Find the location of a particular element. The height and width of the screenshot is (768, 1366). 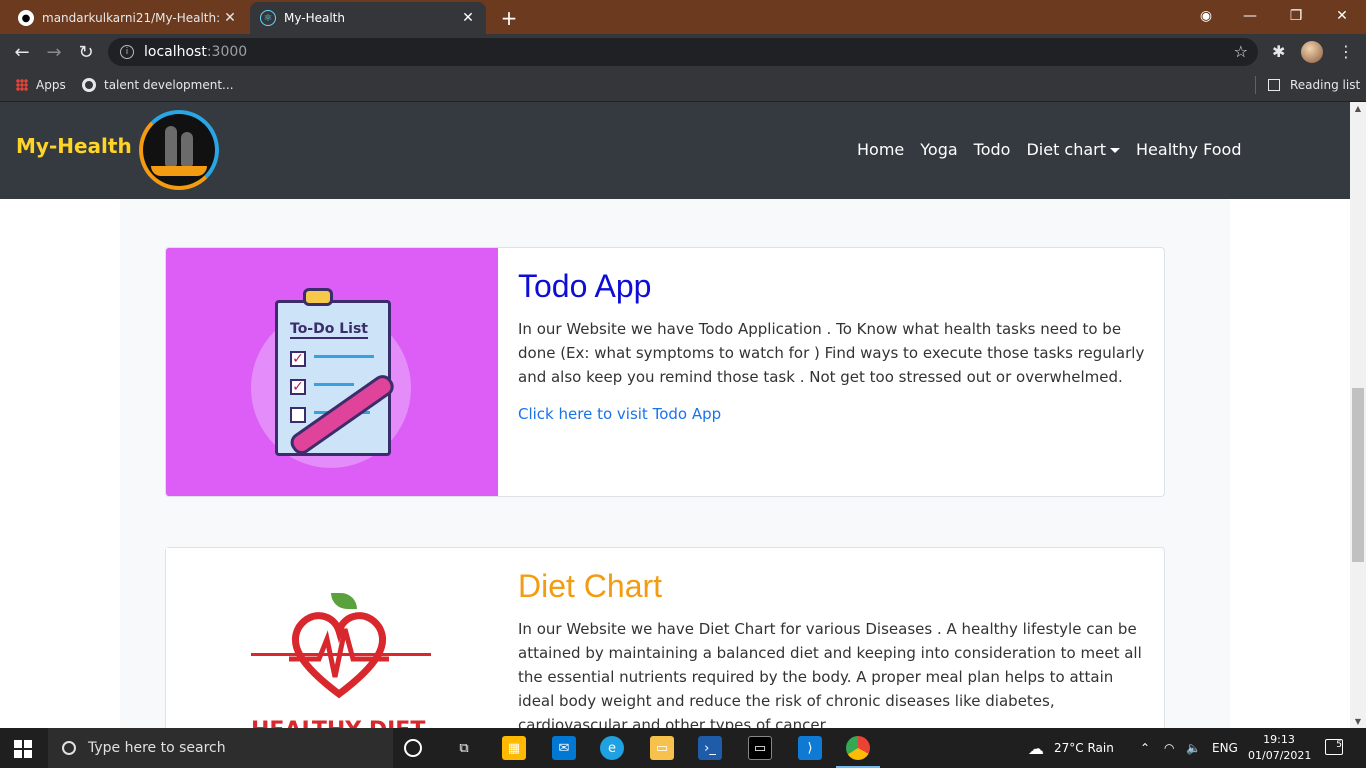

close-window-button: ✕ is located at coordinates (1342, 16).